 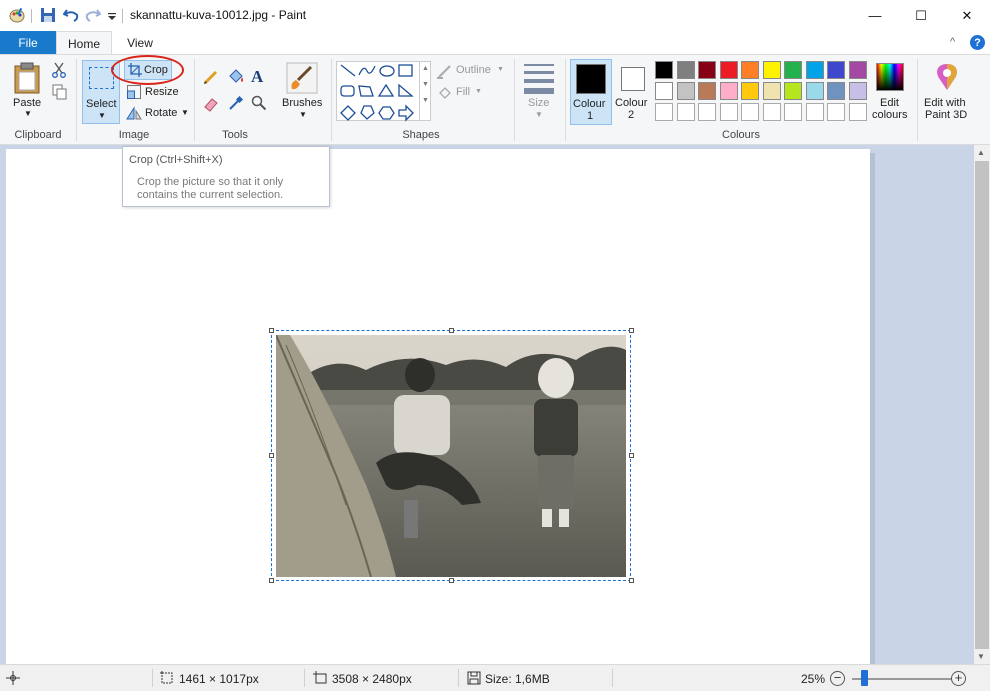 What do you see at coordinates (115, 15) in the screenshot?
I see `customize-toolbar-icon` at bounding box center [115, 15].